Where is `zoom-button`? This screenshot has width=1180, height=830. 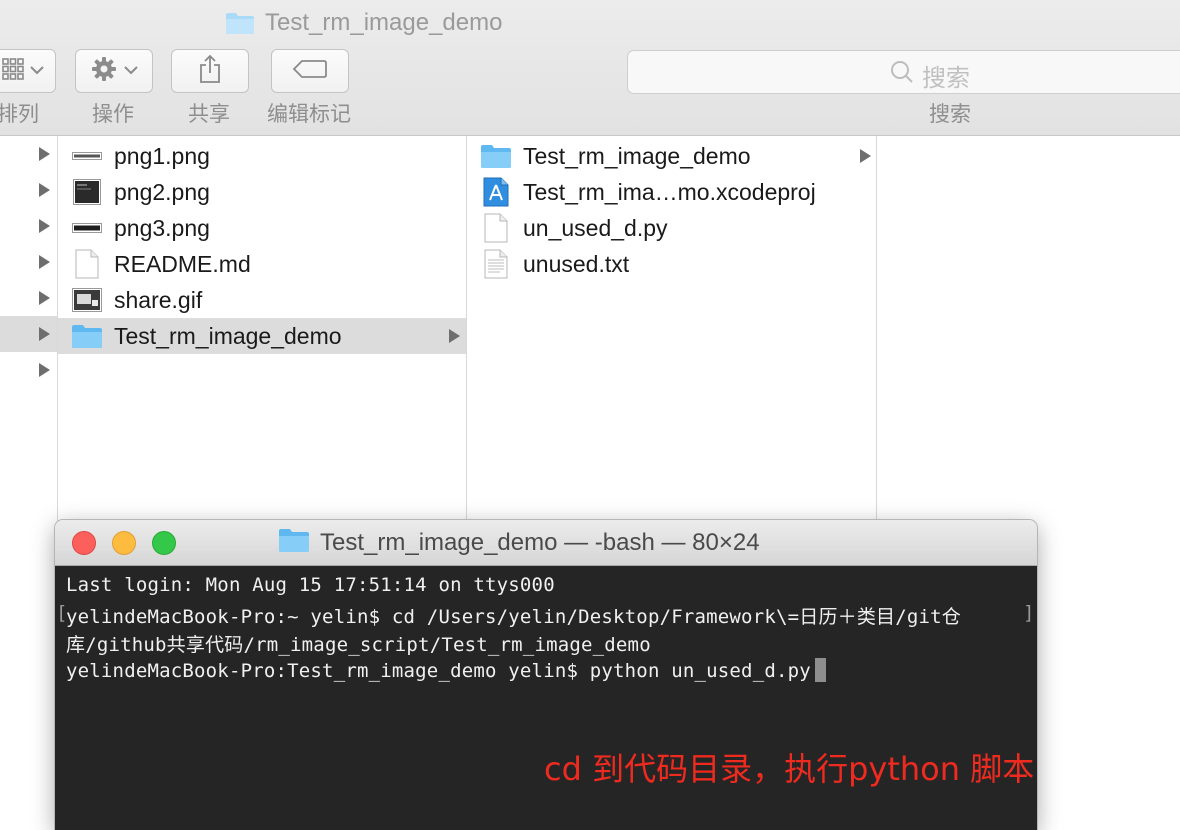 zoom-button is located at coordinates (164, 543).